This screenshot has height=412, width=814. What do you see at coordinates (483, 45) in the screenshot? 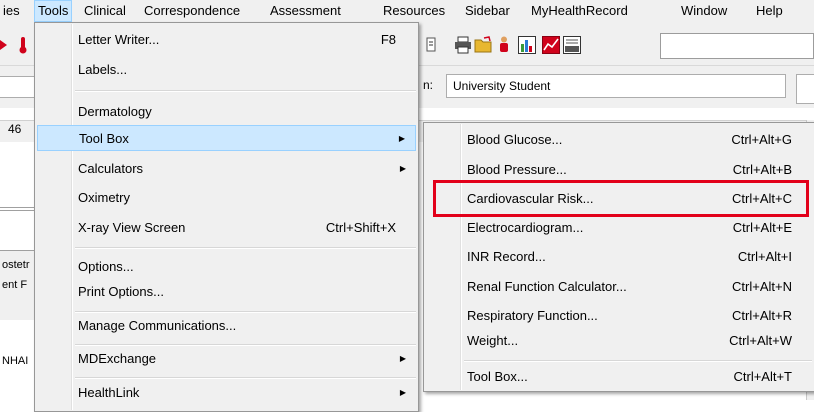
I see `folder-icon` at bounding box center [483, 45].